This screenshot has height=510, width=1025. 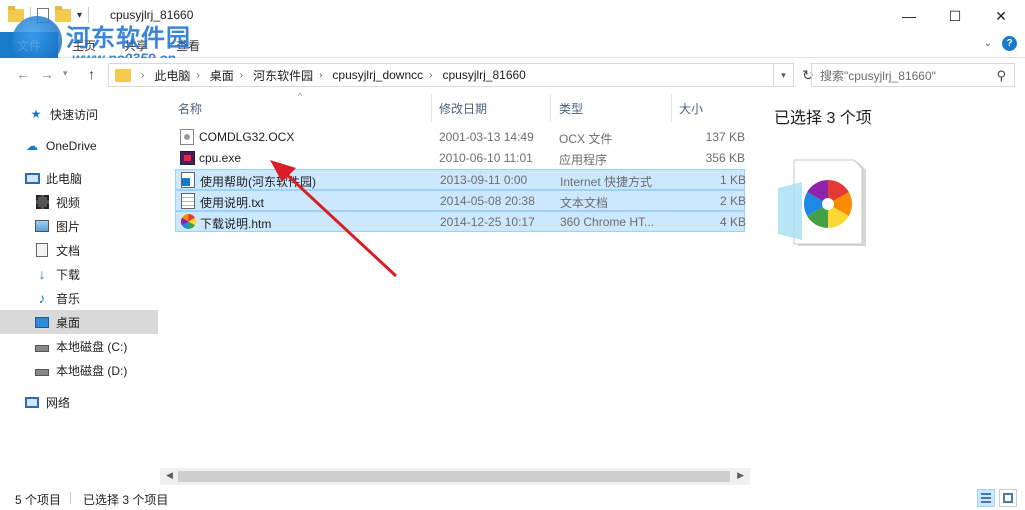 What do you see at coordinates (68, 202) in the screenshot?
I see `sidebar-item-label: 视频` at bounding box center [68, 202].